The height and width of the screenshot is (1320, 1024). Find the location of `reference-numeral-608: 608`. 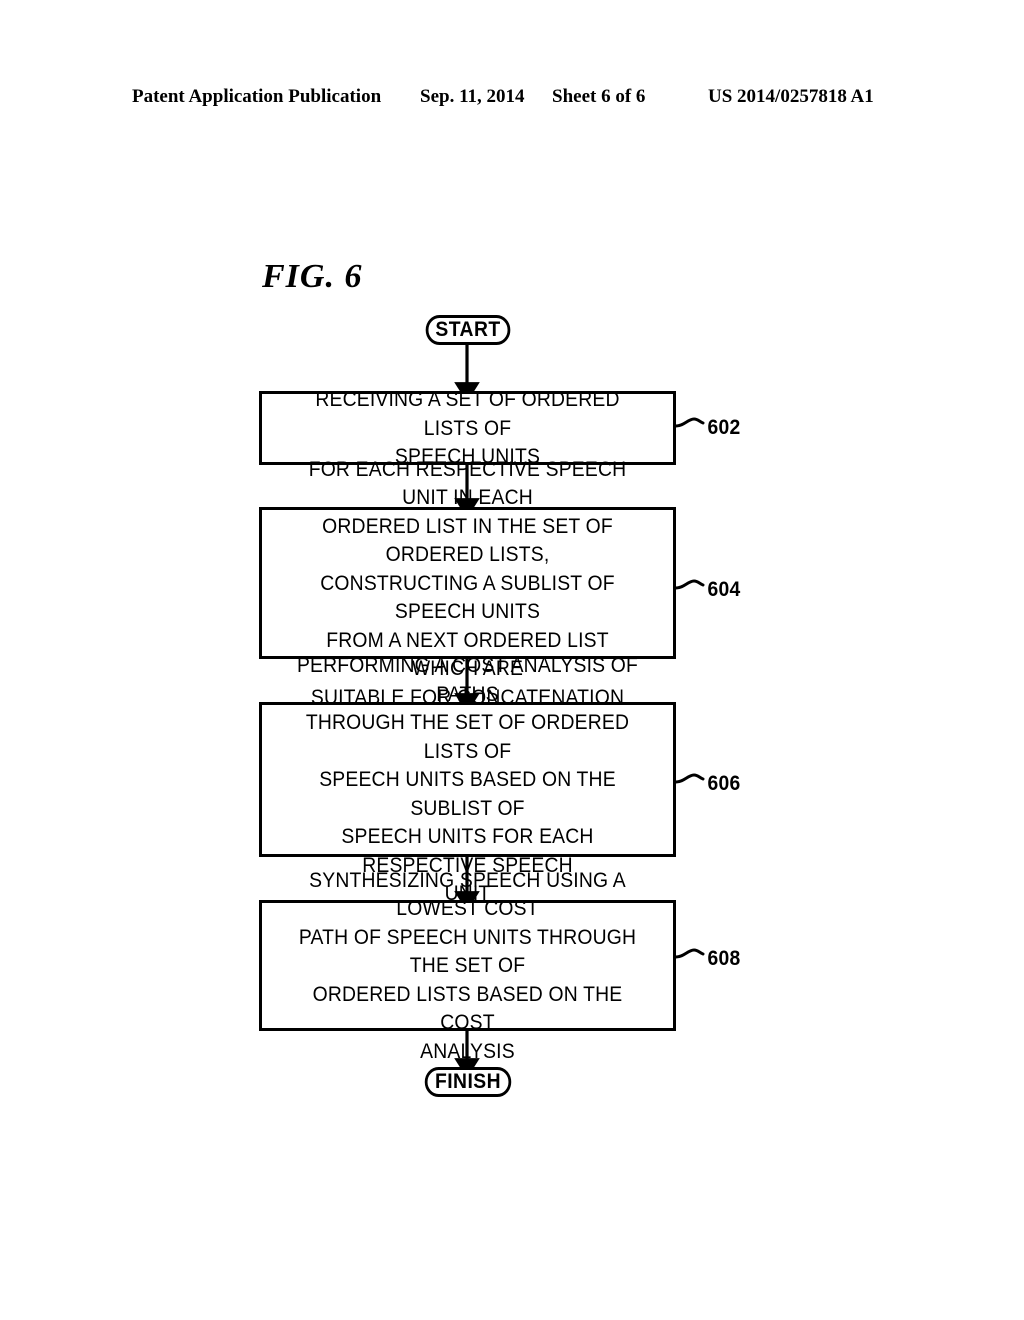

reference-numeral-608: 608 is located at coordinates (724, 958).